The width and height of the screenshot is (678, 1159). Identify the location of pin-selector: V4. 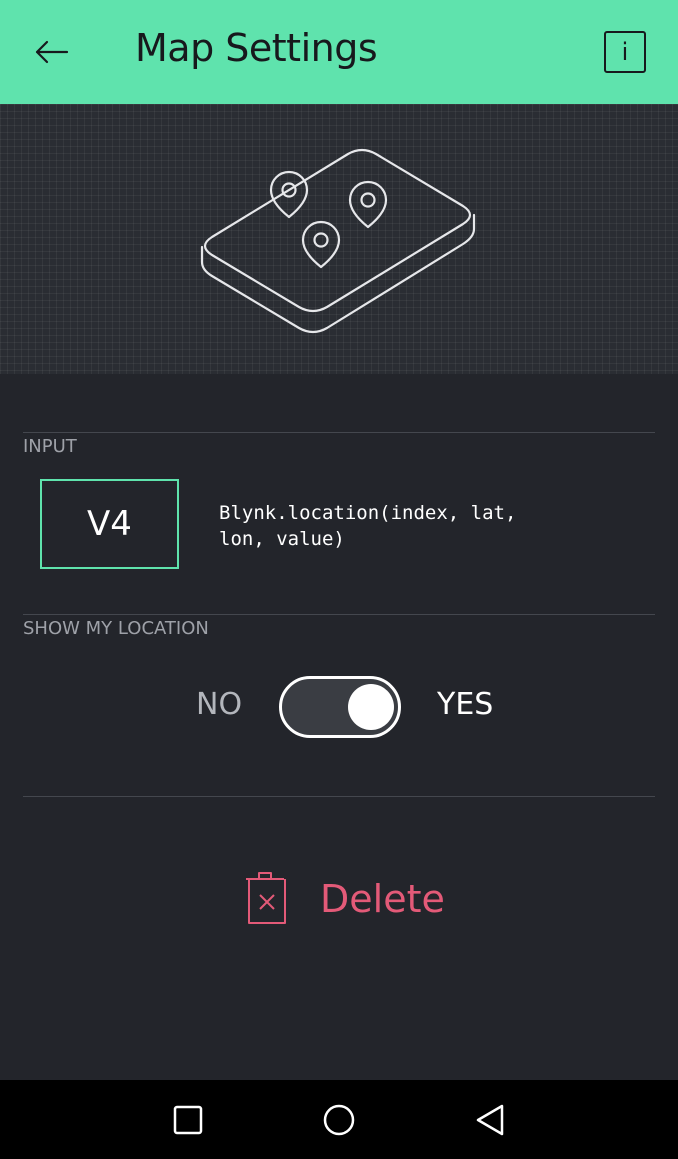
(109, 524).